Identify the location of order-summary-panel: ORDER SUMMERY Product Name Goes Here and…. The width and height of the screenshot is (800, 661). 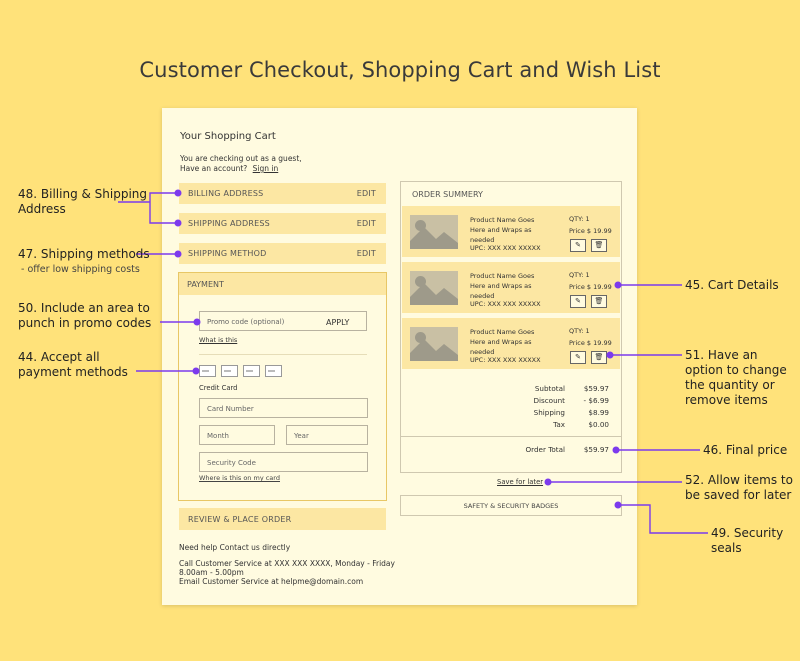
(511, 327).